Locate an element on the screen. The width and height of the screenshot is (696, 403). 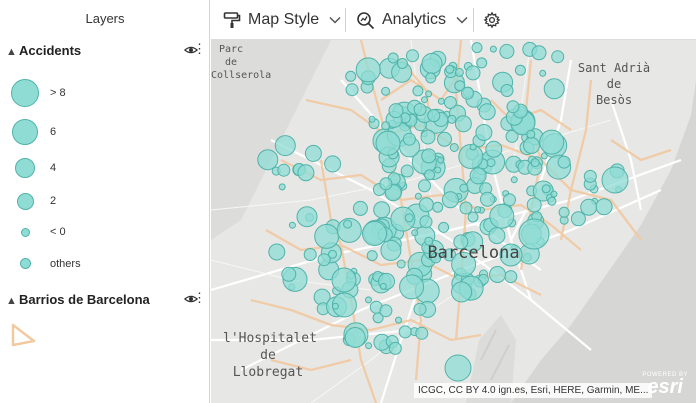
layer-group-accidents: ▲ Accidents ⋮ is located at coordinates (106, 52).